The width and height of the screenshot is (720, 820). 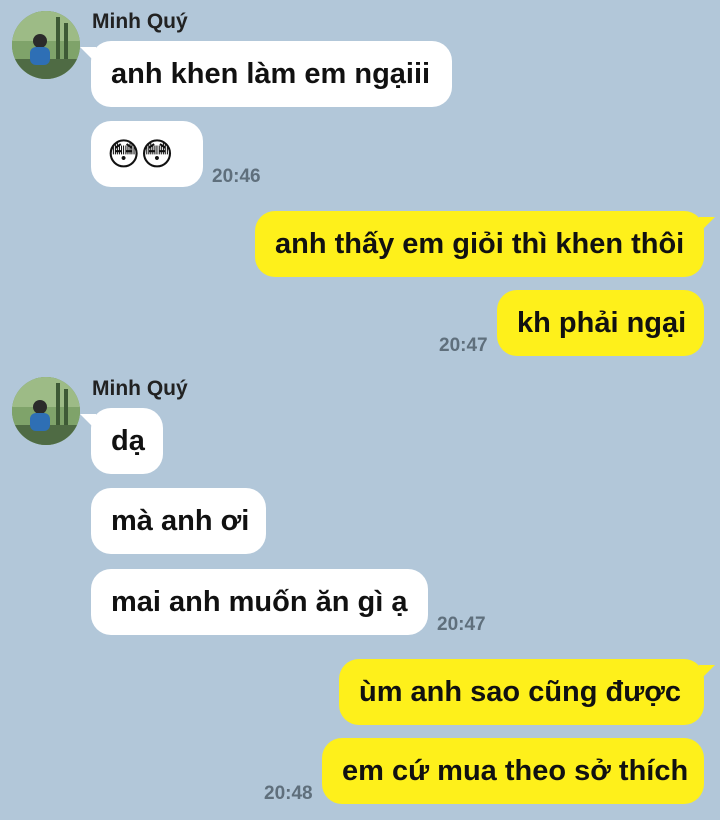 What do you see at coordinates (480, 243) in the screenshot?
I see `message-text: anh thấy em giỏi thì khen thôi` at bounding box center [480, 243].